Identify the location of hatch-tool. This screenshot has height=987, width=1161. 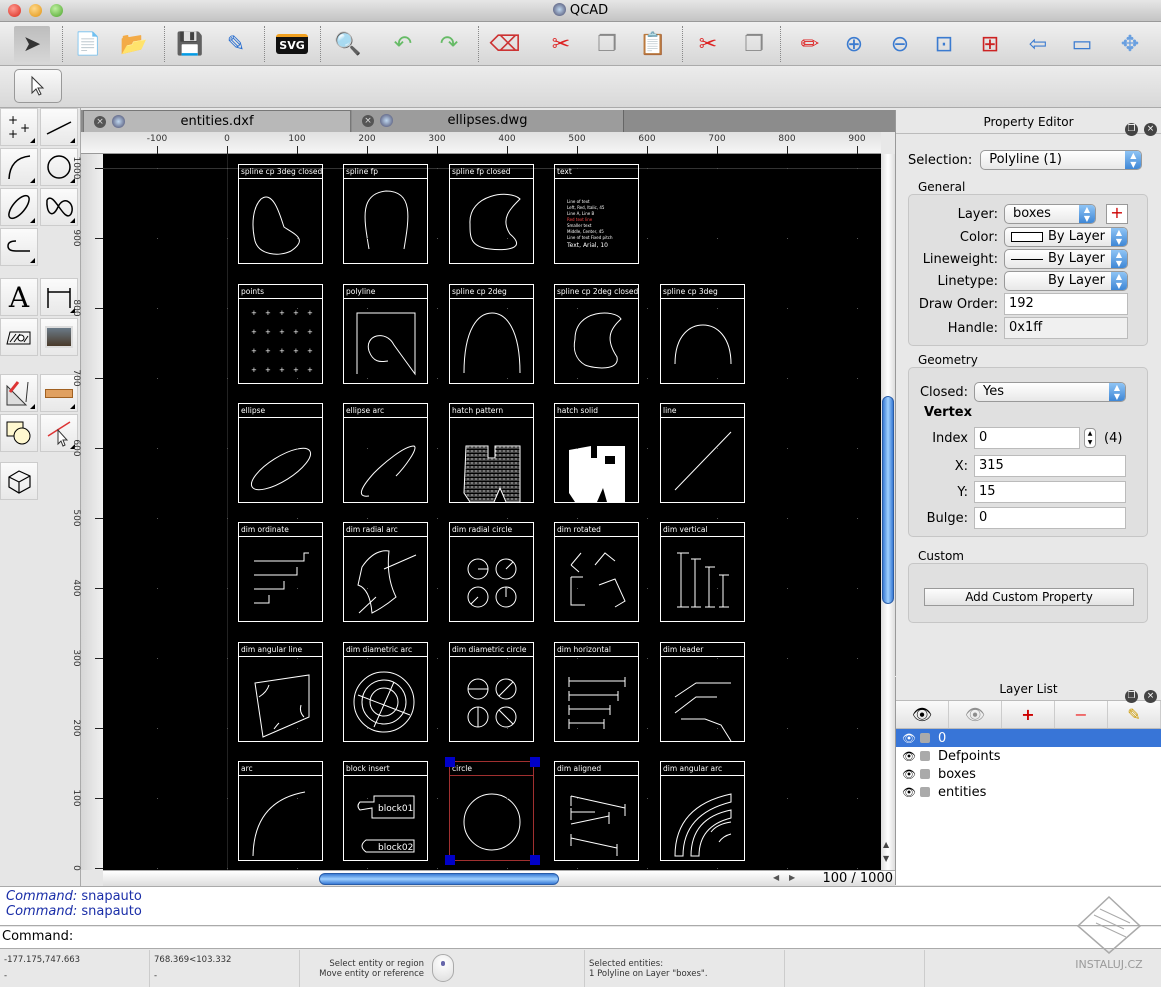
(19, 337).